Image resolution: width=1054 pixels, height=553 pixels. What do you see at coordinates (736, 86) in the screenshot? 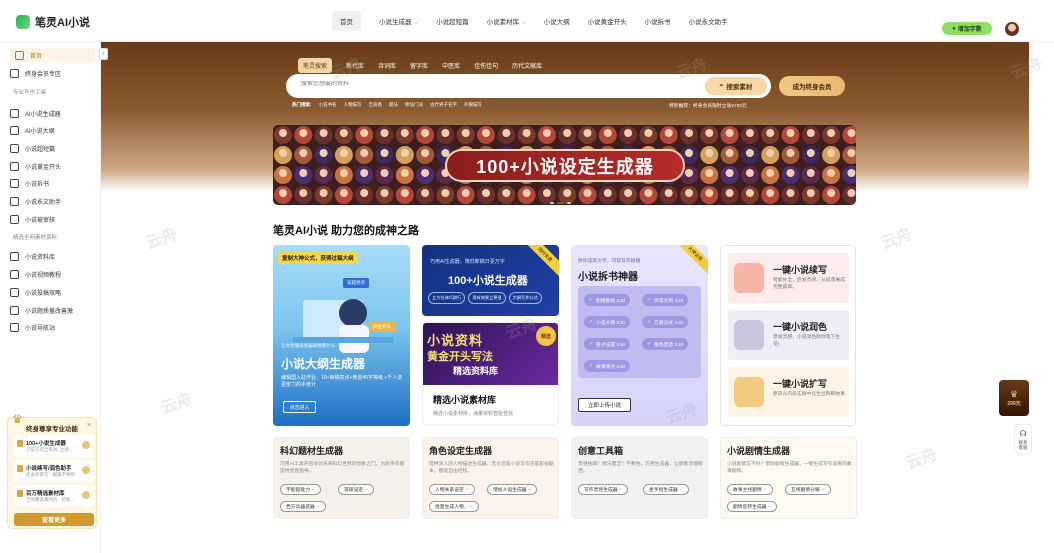
I see `search-button: ⌕ 搜索素材` at bounding box center [736, 86].